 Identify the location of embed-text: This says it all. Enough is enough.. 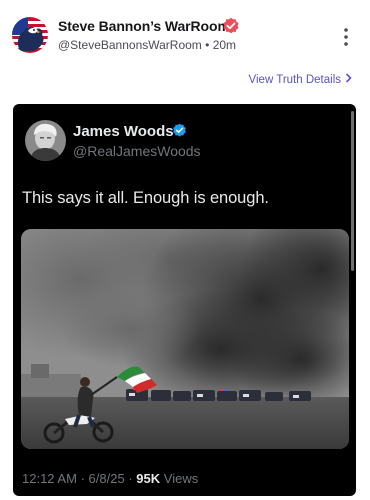
(145, 198).